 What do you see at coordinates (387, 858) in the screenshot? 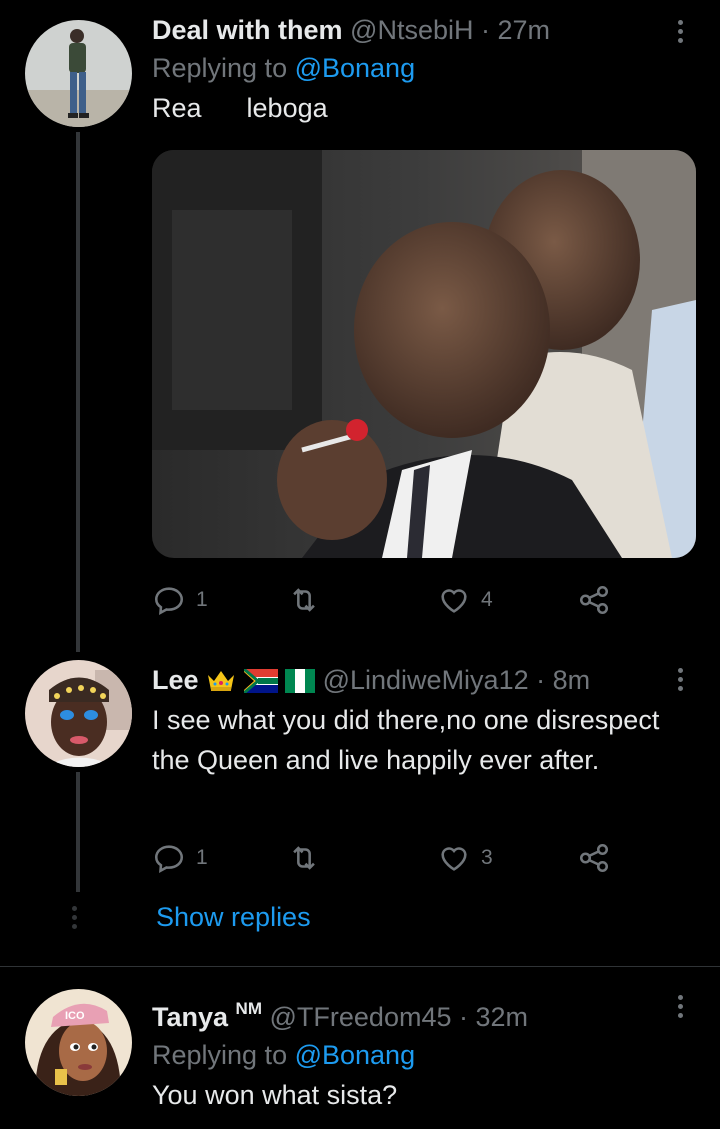
I see `tweet-actions: 1 3` at bounding box center [387, 858].